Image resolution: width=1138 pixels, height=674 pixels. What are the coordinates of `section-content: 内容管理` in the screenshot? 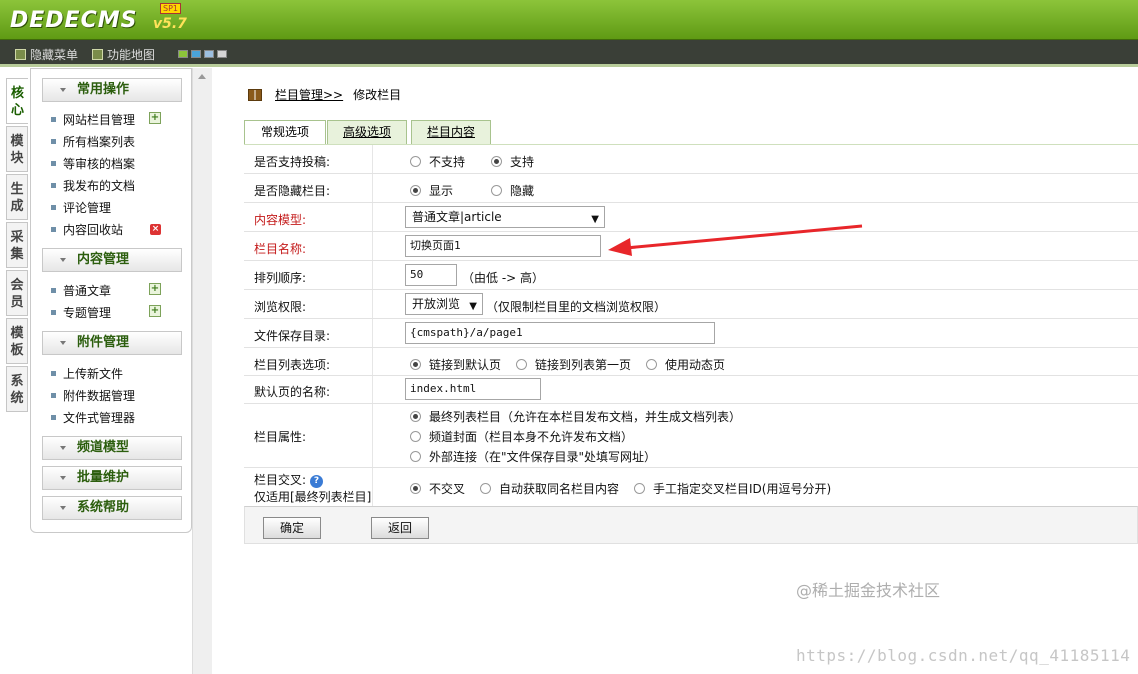 It's located at (112, 260).